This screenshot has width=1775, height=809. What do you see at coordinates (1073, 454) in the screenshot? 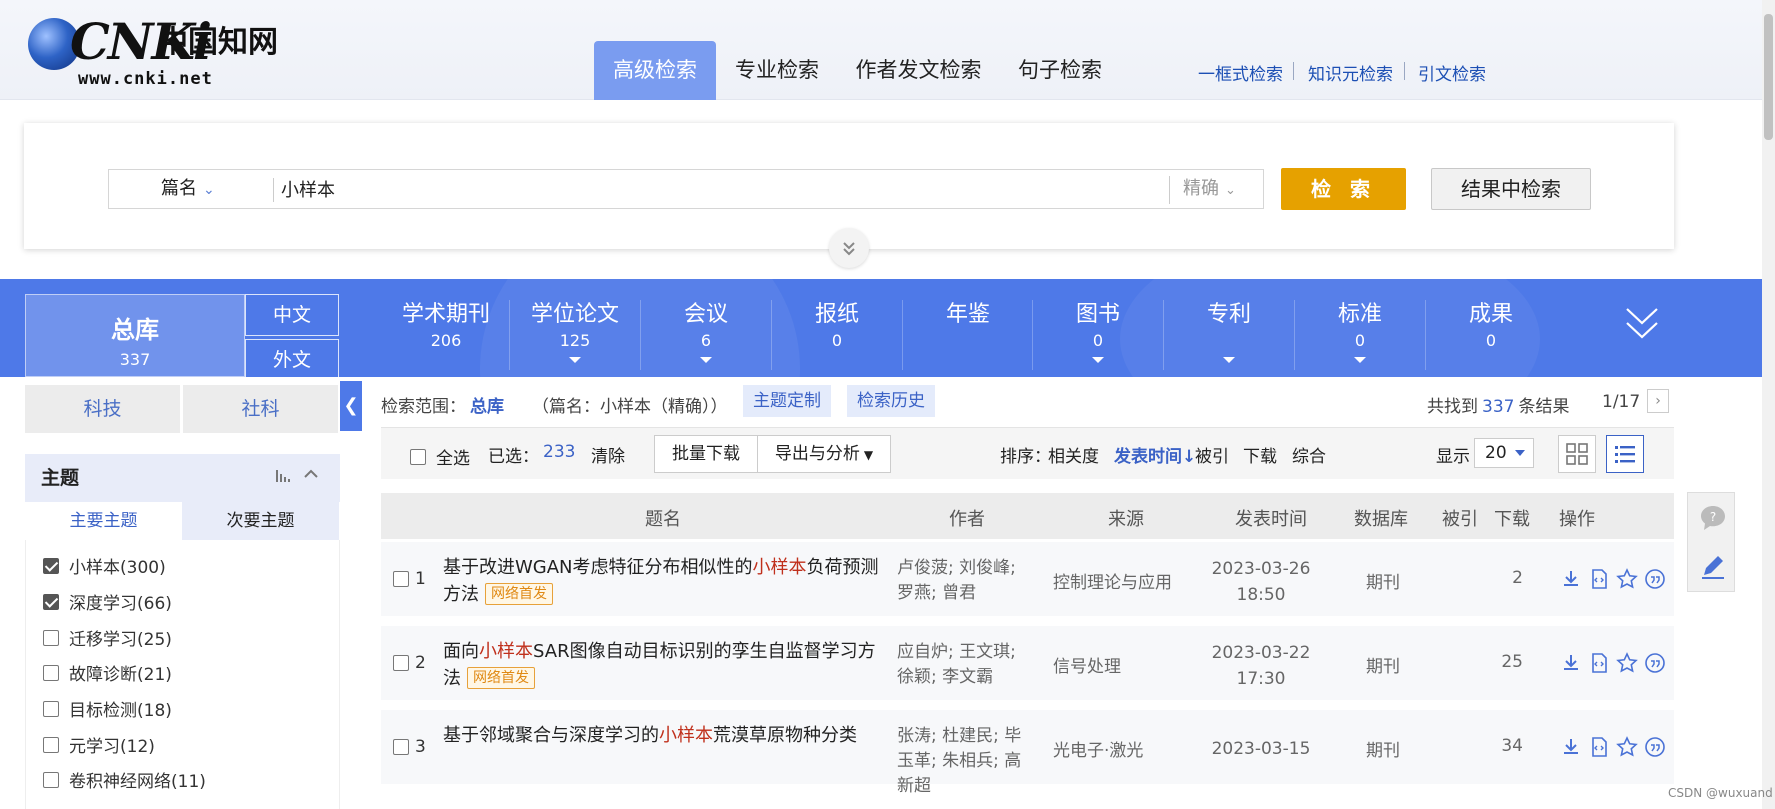
I see `sort-relevance: 相关度` at bounding box center [1073, 454].